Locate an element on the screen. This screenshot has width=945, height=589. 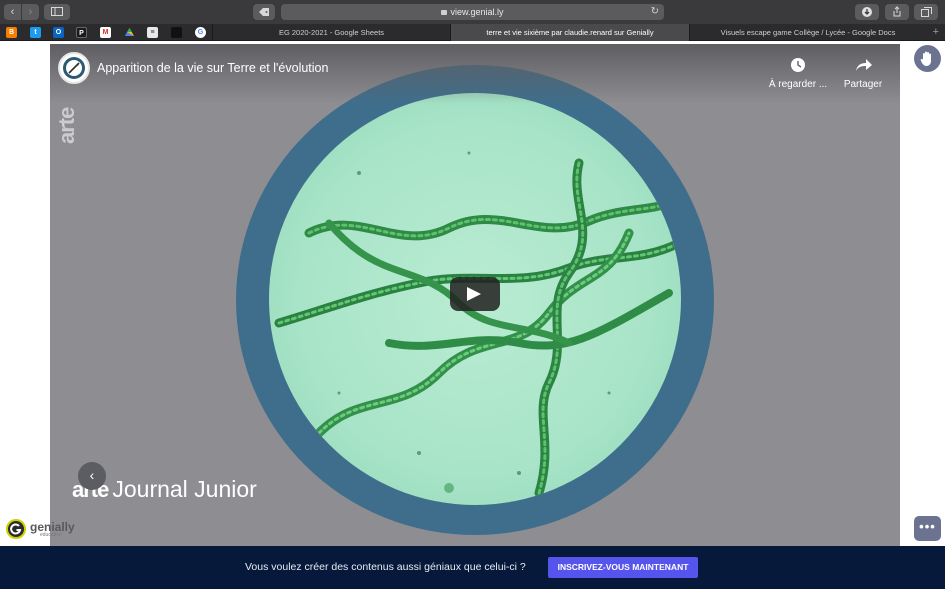
share-icon is located at coordinates (897, 11).